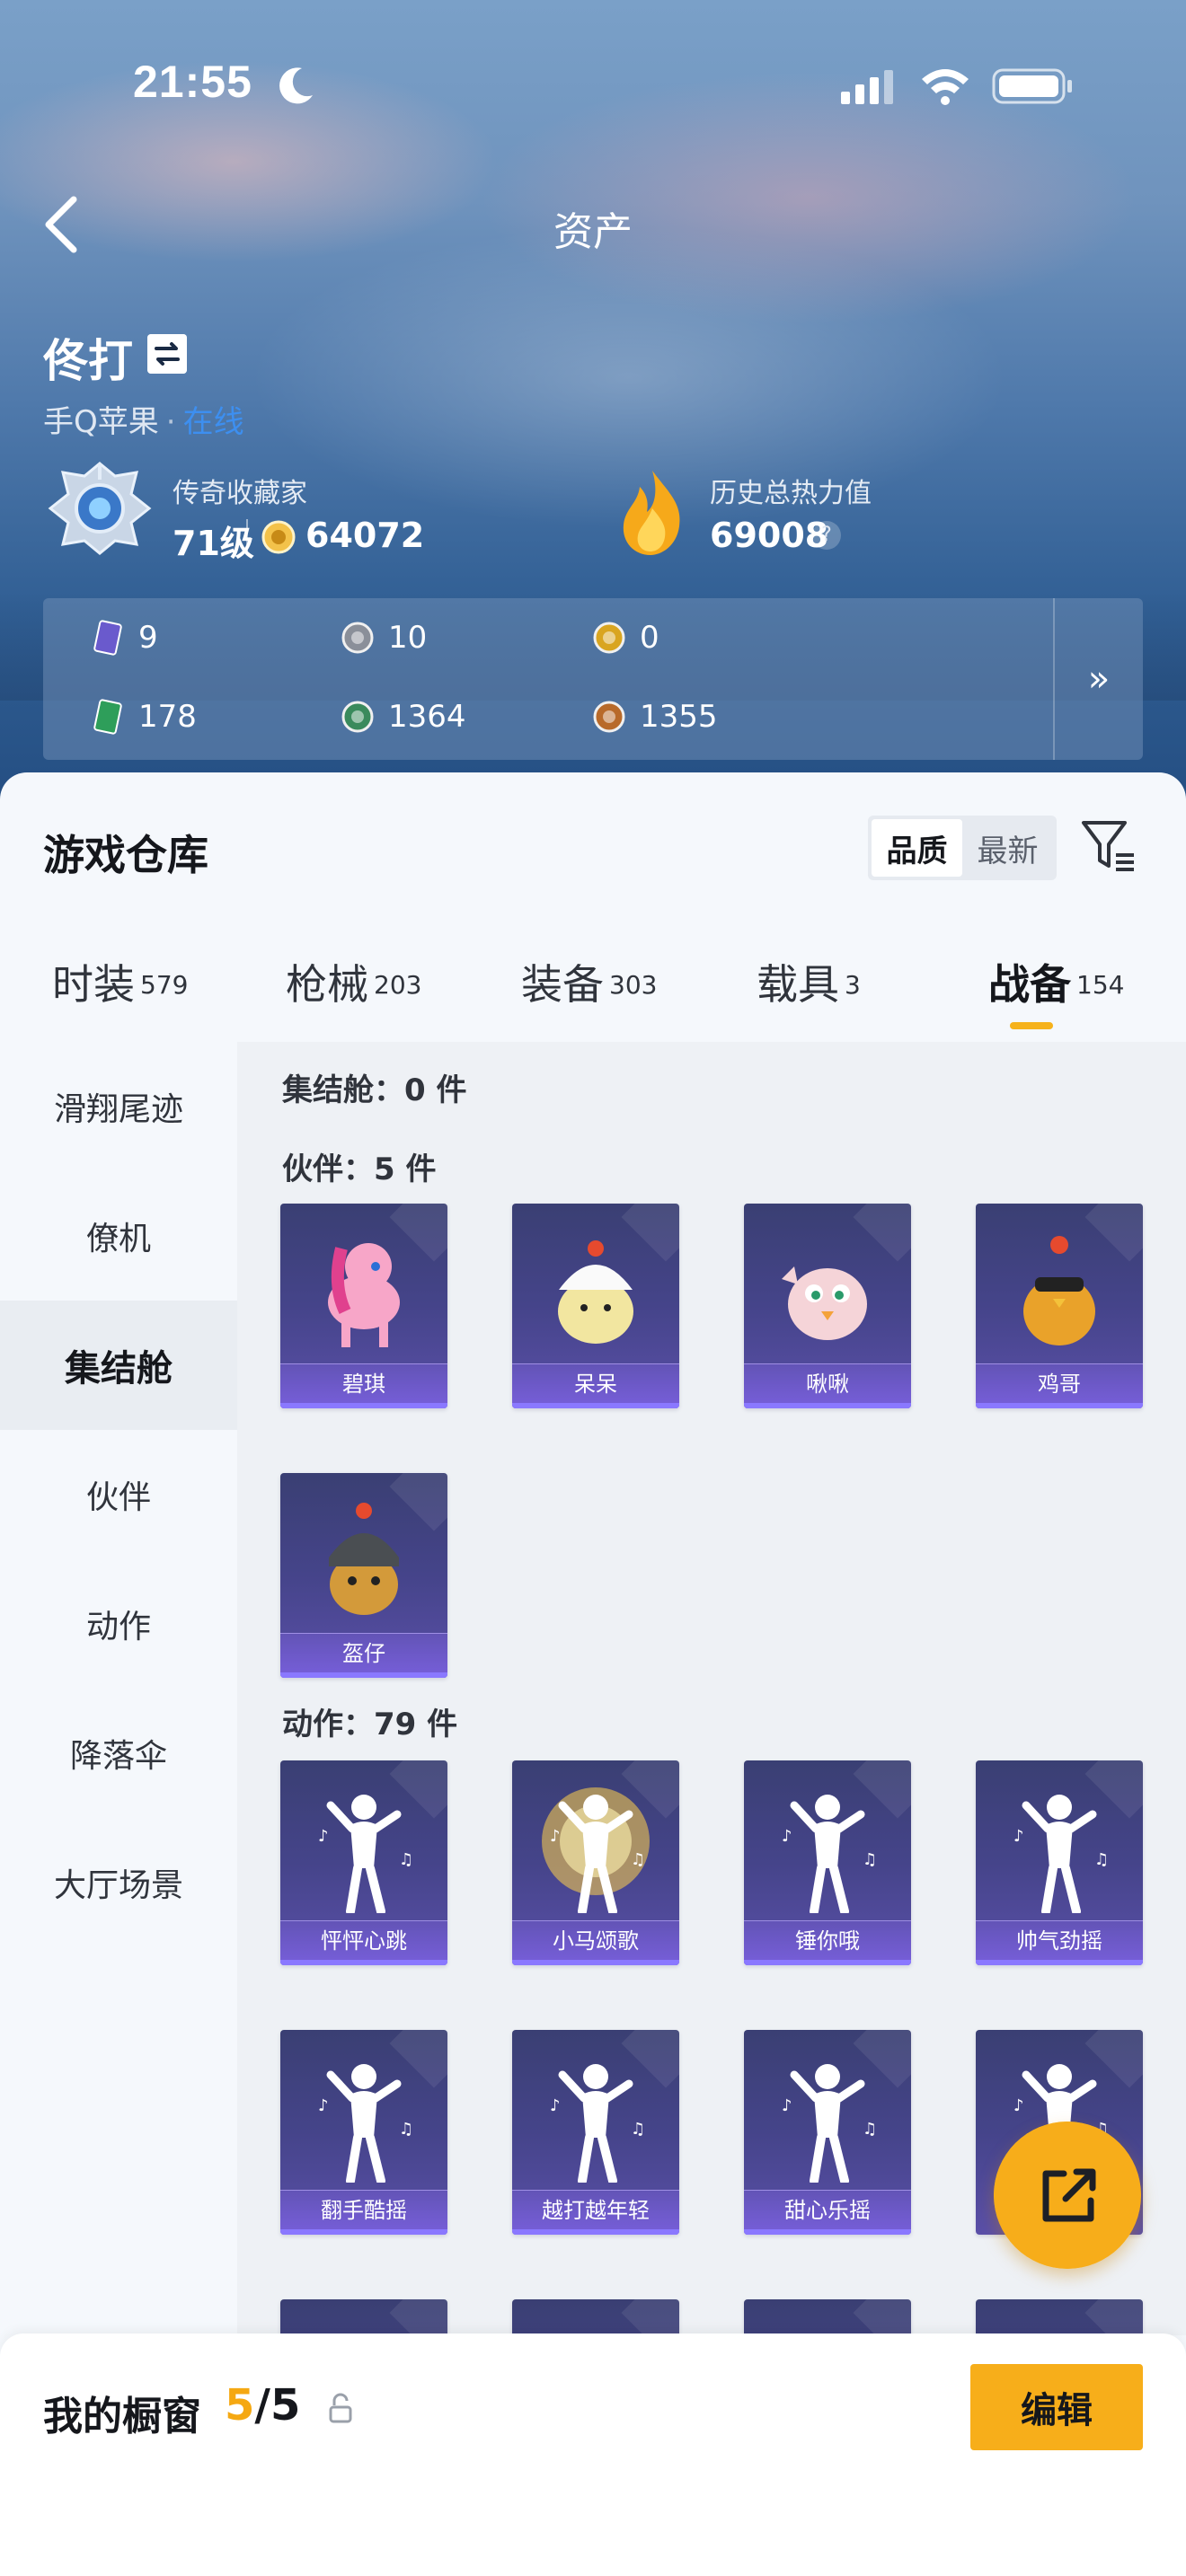  What do you see at coordinates (122, 2416) in the screenshot?
I see `showcase-label: 我的橱窗` at bounding box center [122, 2416].